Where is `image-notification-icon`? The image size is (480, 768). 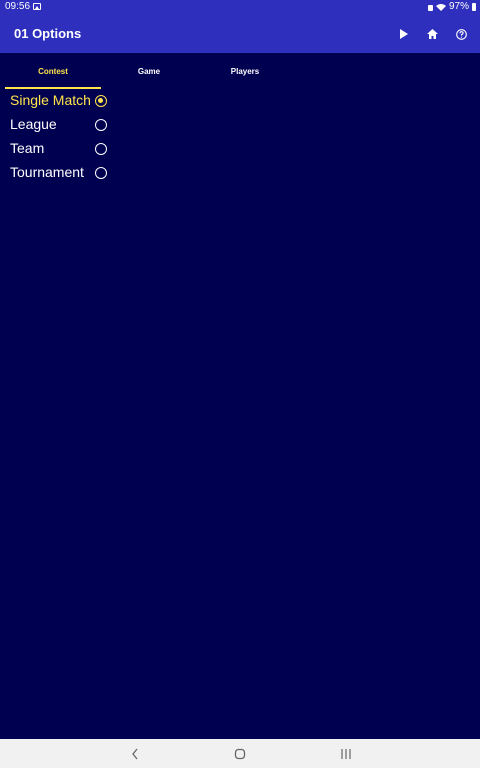
image-notification-icon is located at coordinates (37, 6).